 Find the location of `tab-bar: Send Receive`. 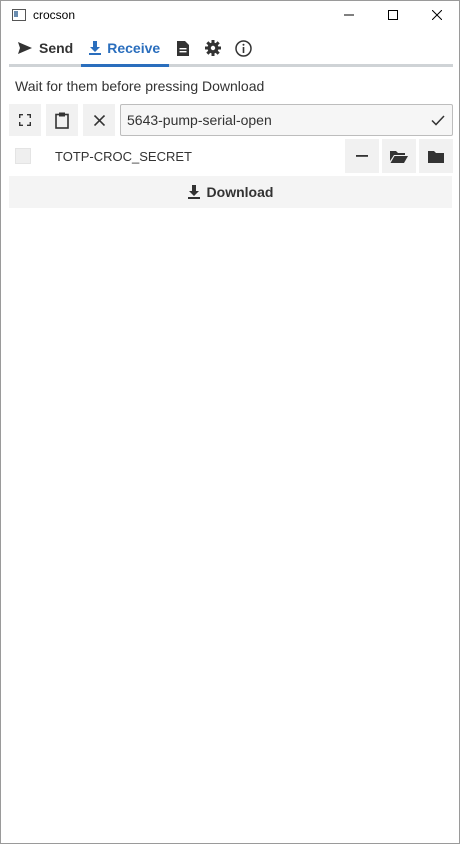

tab-bar: Send Receive is located at coordinates (230, 48).